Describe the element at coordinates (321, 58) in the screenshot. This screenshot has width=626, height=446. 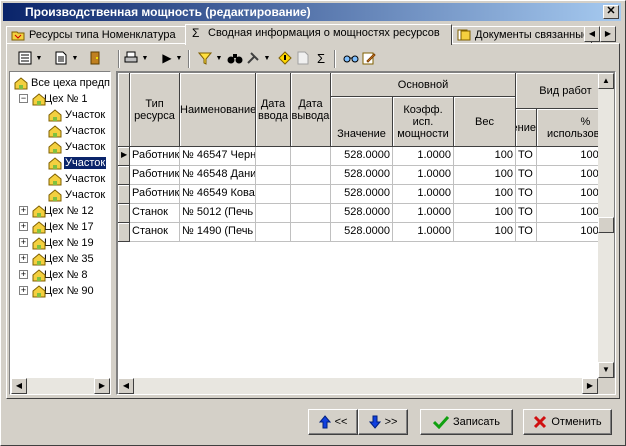
I see `sum-icon: Σ` at that location.